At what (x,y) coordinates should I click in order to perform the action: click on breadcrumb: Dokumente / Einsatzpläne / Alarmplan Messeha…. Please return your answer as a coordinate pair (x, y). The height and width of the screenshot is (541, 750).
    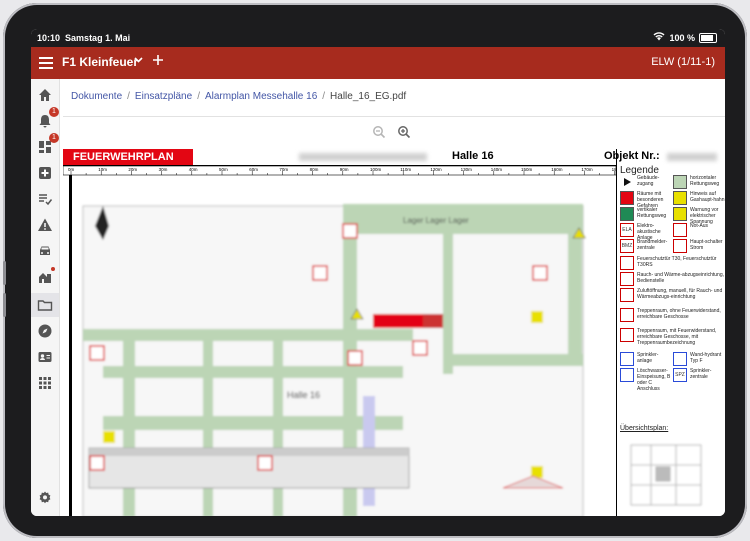
    Looking at the image, I should click on (239, 96).